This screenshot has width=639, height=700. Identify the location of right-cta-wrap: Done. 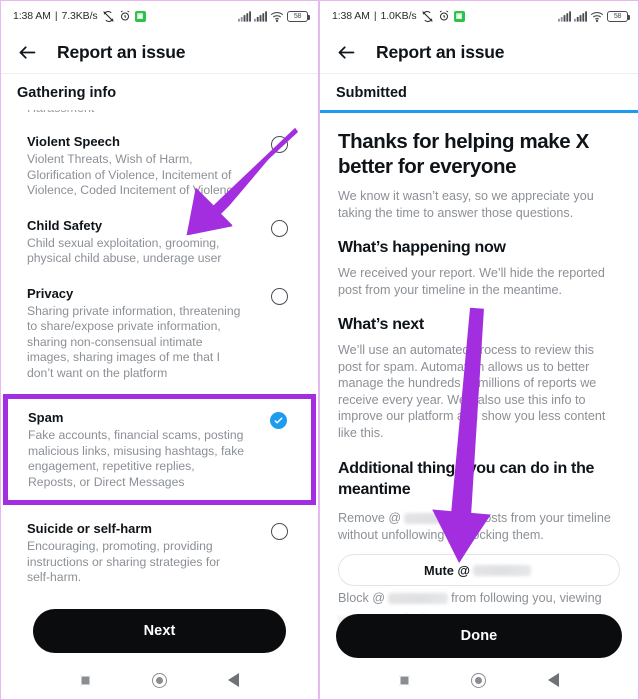
(479, 636).